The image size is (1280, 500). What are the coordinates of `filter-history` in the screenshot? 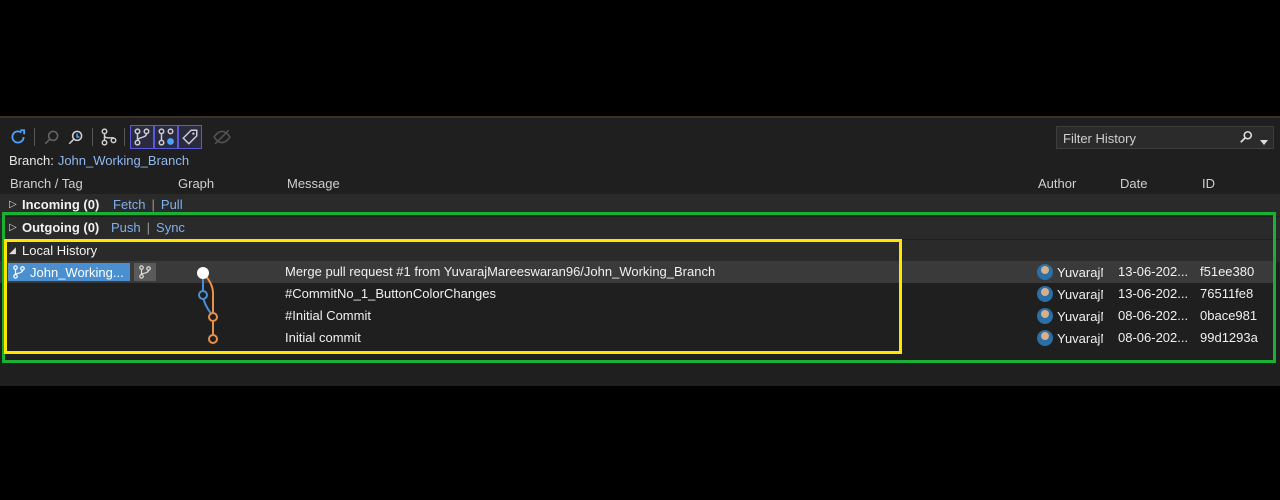 It's located at (1165, 138).